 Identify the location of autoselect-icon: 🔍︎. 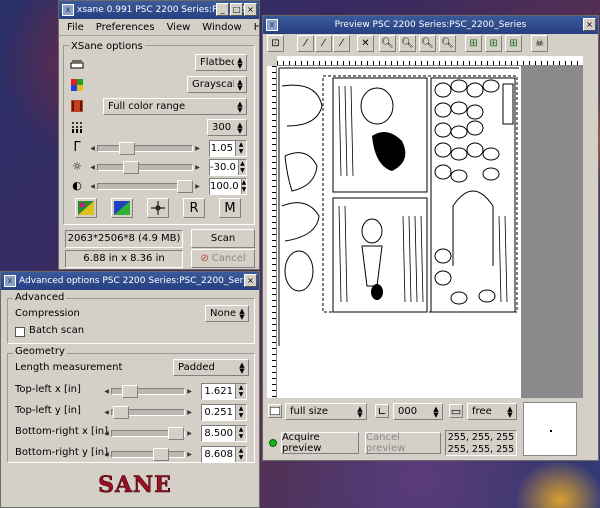
(447, 43).